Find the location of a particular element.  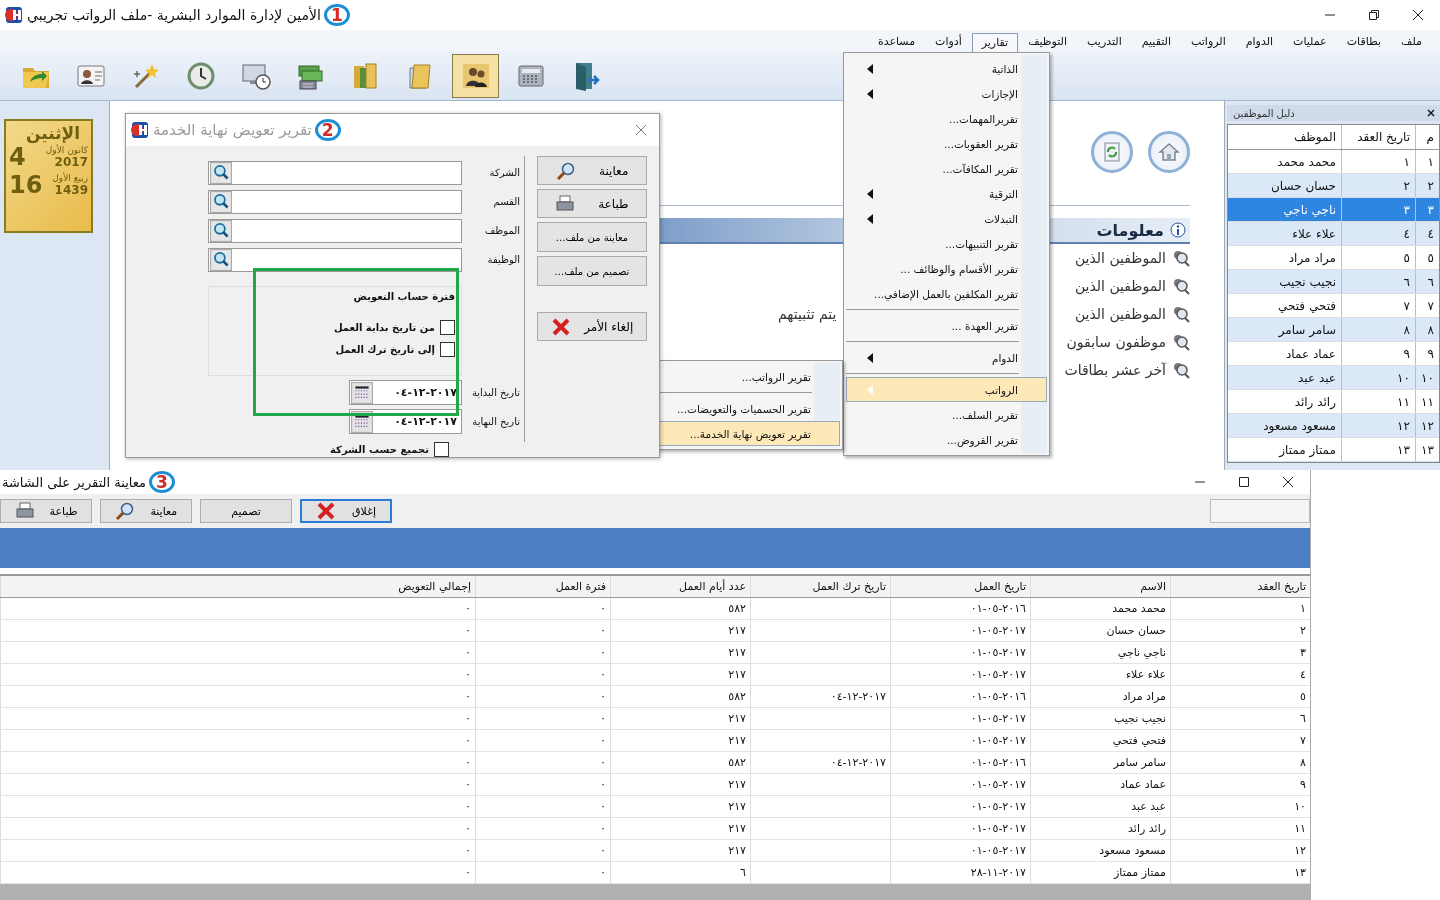

menu-item: التدريب is located at coordinates (1104, 42).